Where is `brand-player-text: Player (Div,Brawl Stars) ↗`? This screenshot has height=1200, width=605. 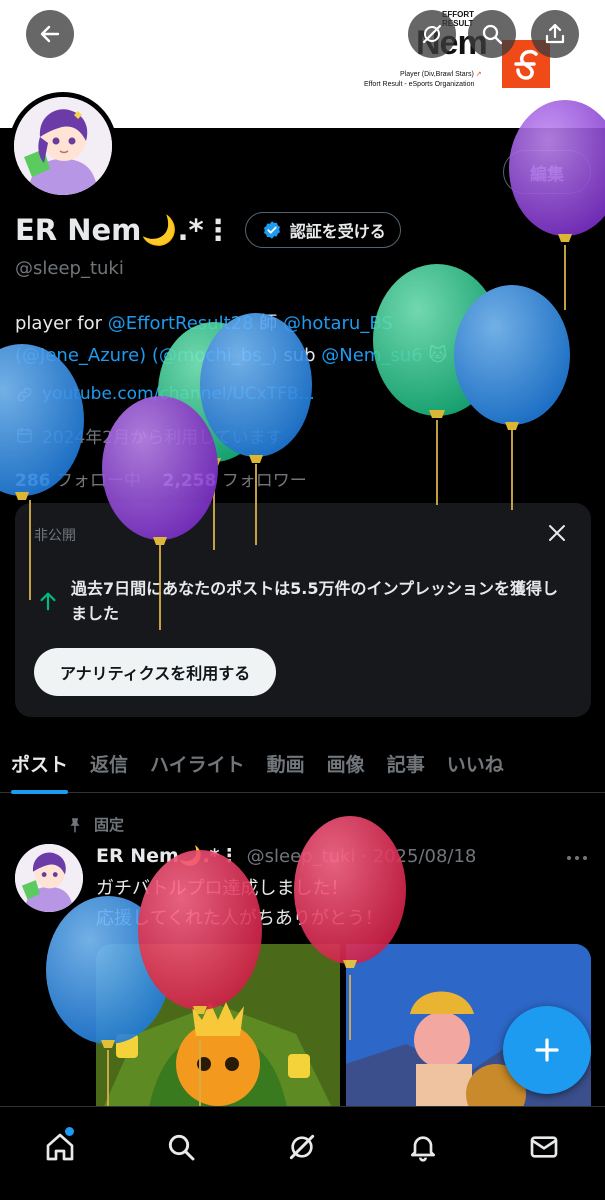
brand-player-text: Player (Div,Brawl Stars) ↗ is located at coordinates (441, 74).